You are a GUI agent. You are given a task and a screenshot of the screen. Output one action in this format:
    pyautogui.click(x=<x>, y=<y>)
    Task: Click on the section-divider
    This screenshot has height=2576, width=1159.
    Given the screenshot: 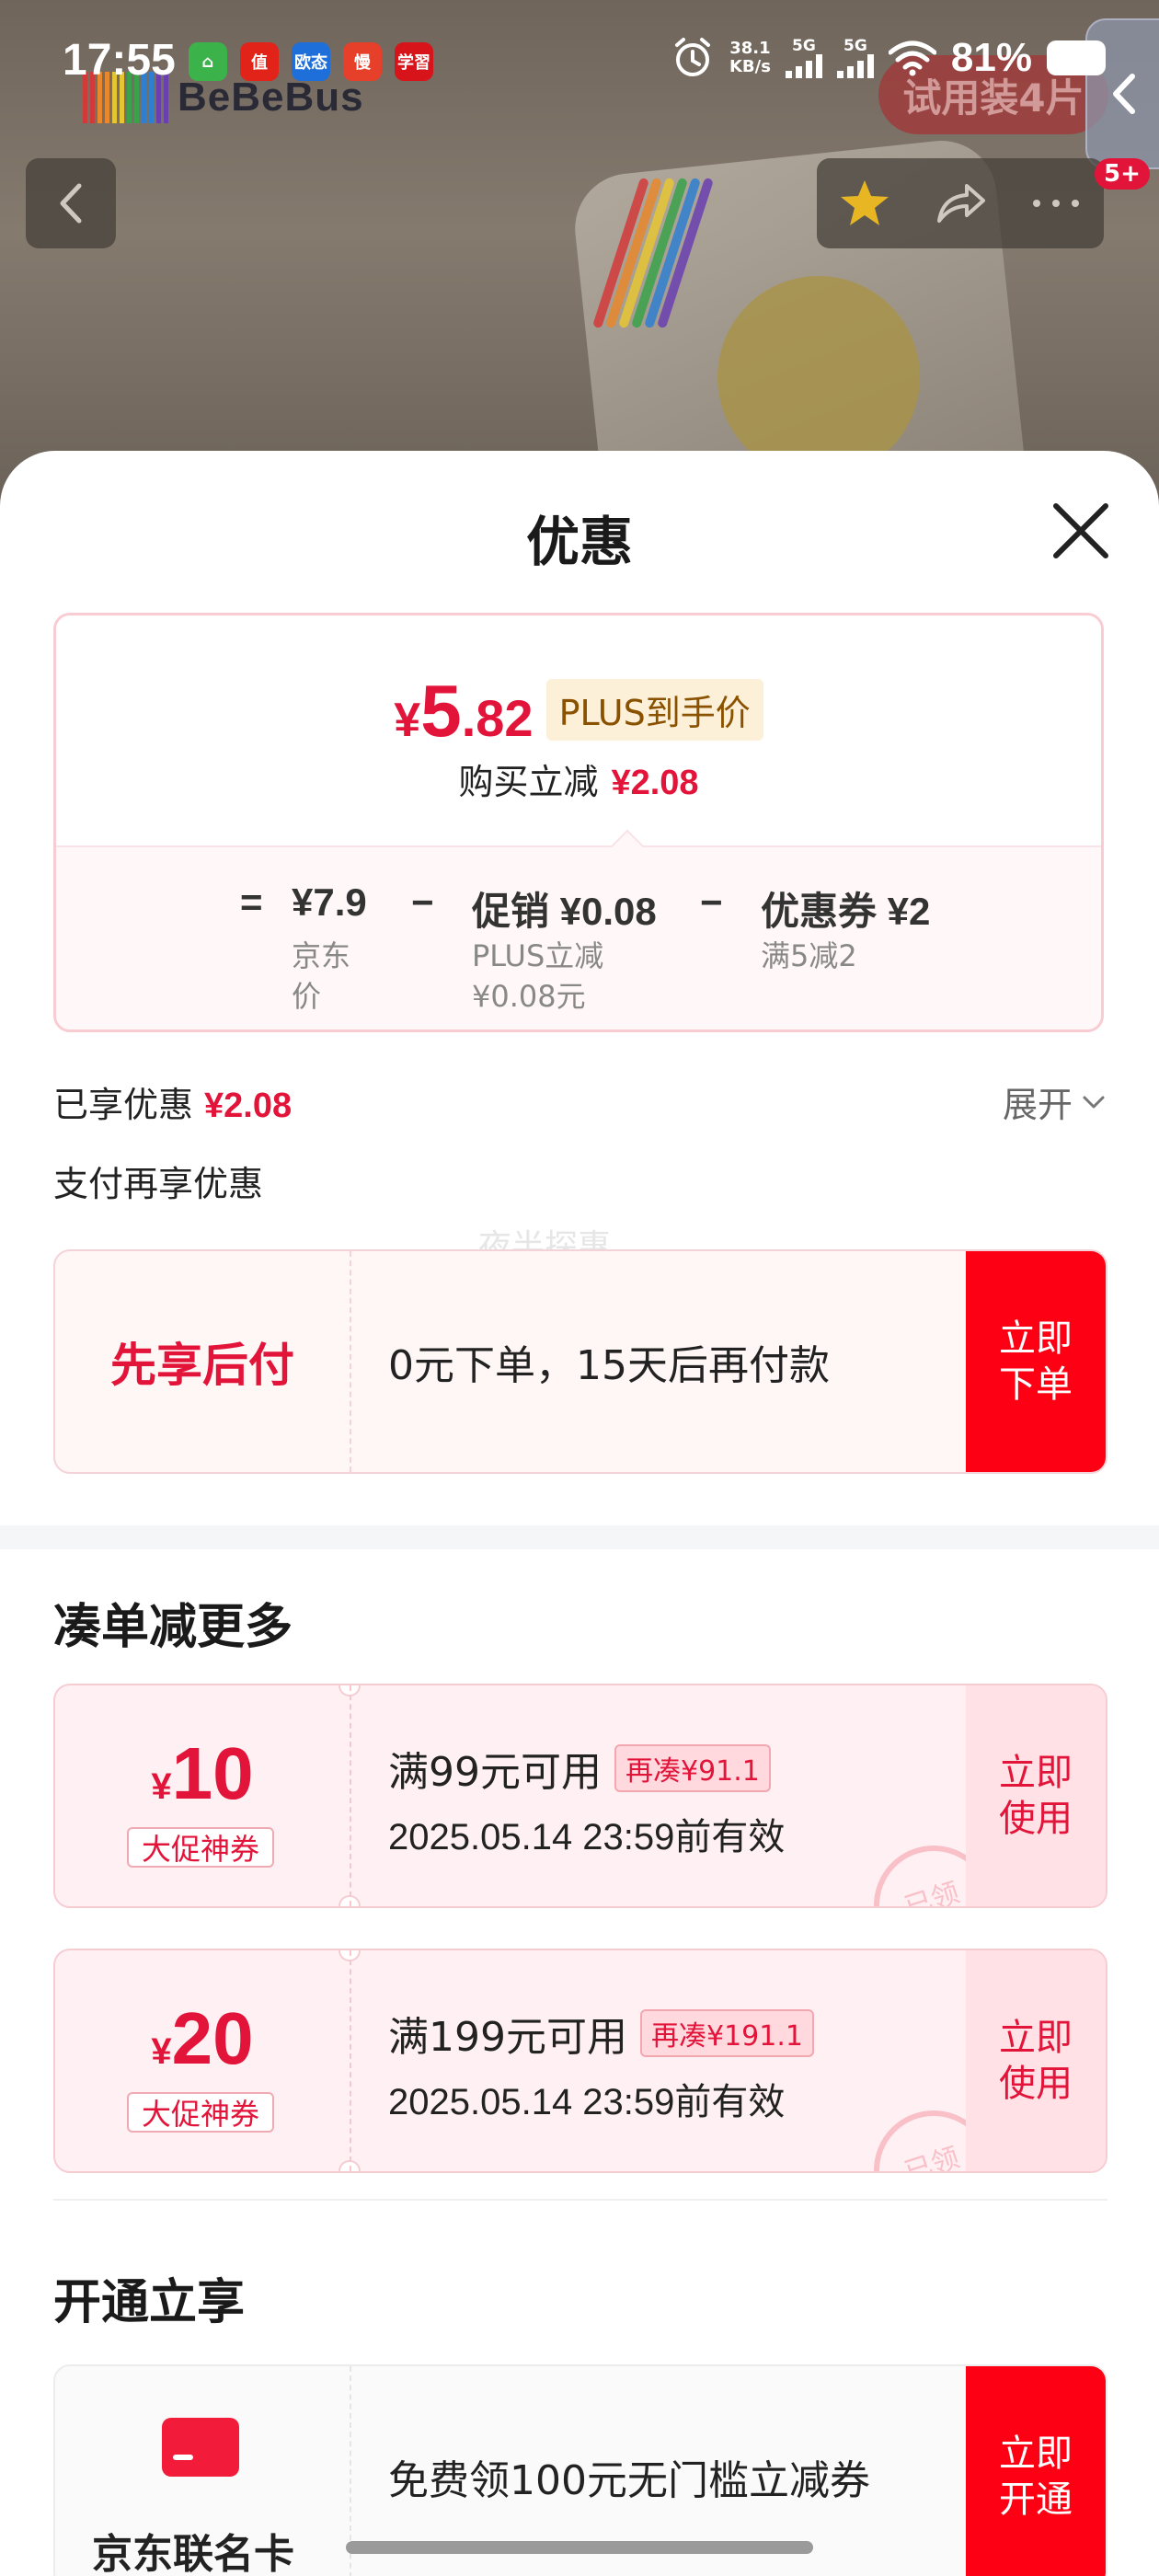 What is the action you would take?
    pyautogui.click(x=579, y=1537)
    